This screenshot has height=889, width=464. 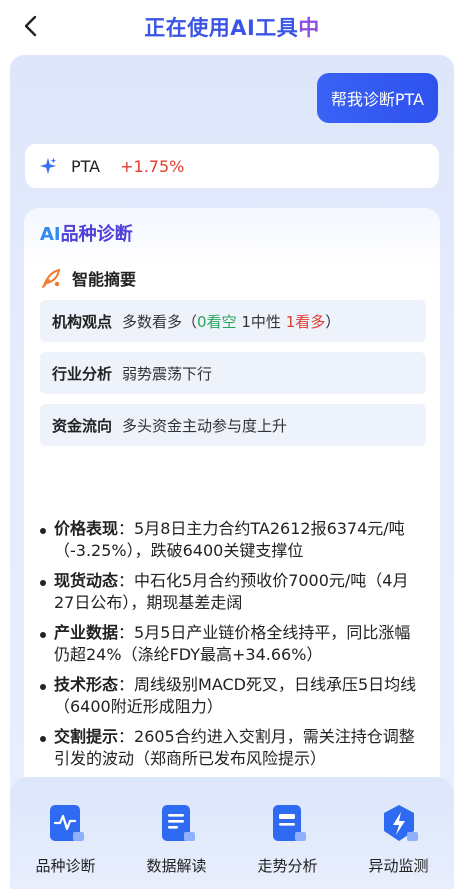 I want to click on info-row-industry: 行业分析 弱势震荡下行, so click(x=233, y=373).